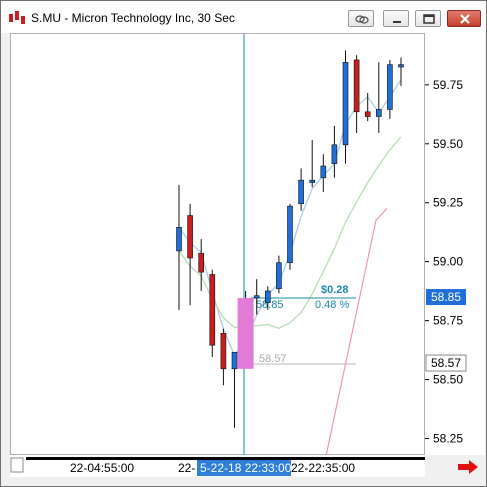 This screenshot has width=487, height=487. I want to click on link-icon, so click(362, 19).